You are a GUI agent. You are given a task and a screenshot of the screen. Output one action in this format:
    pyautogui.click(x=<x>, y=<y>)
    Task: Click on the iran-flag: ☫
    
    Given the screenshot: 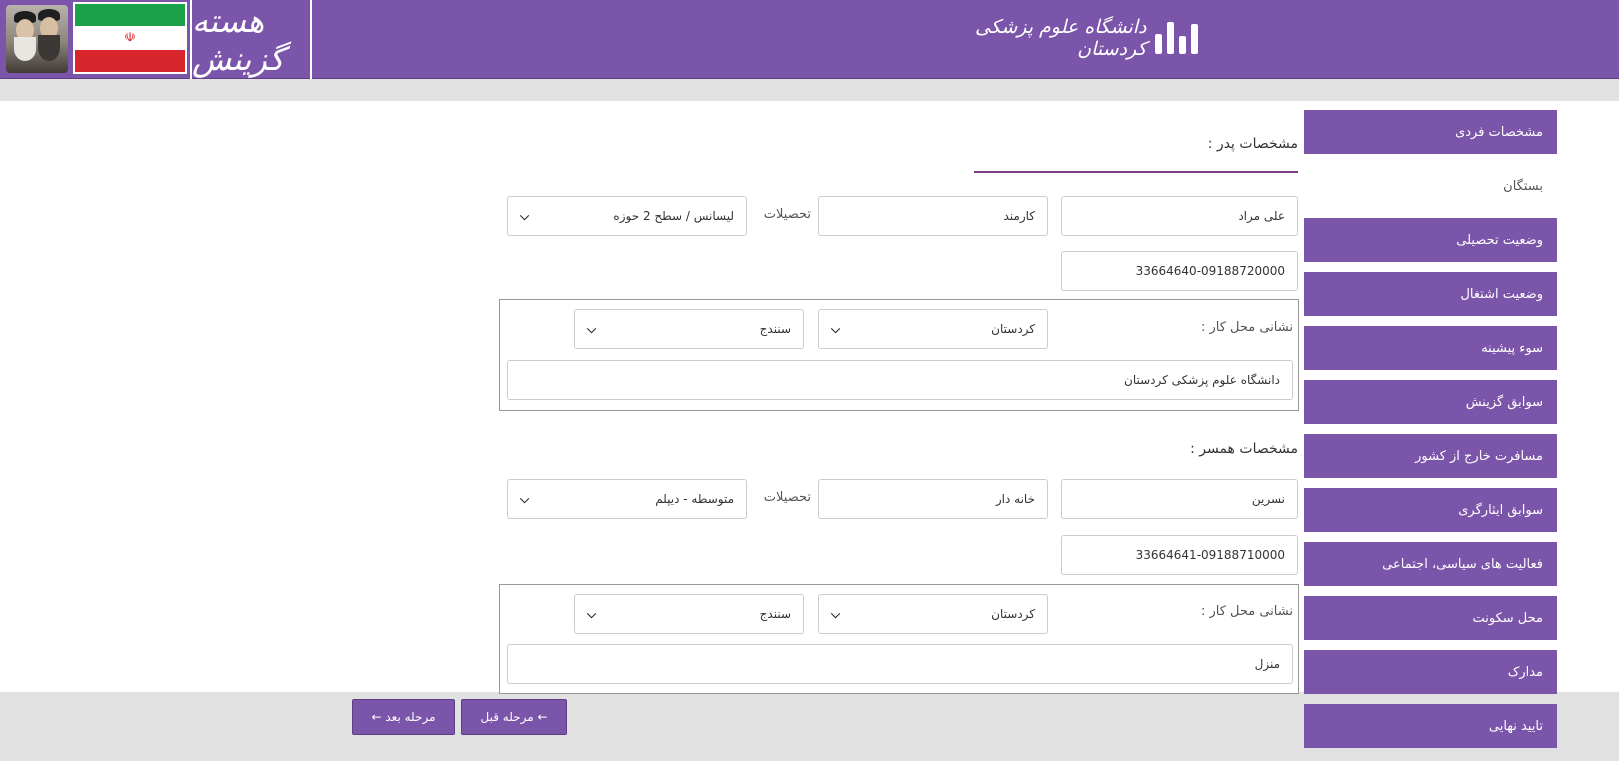 What is the action you would take?
    pyautogui.click(x=130, y=38)
    